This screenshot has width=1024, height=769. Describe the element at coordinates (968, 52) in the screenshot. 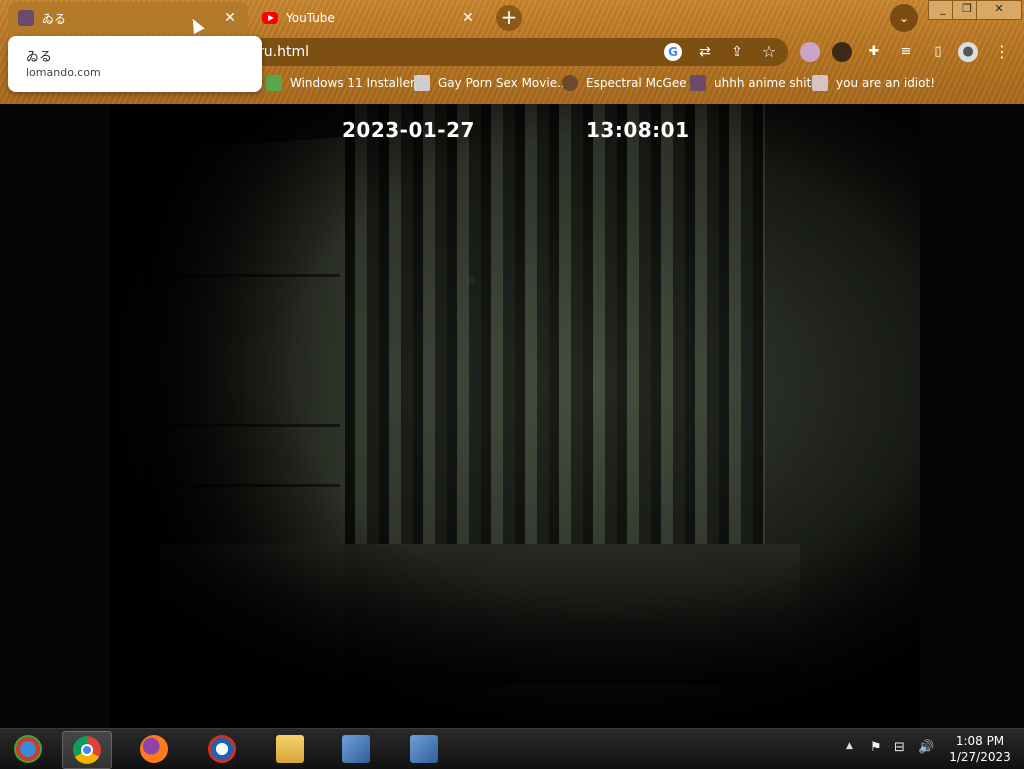

I see `profile-avatar-icon: ●` at that location.